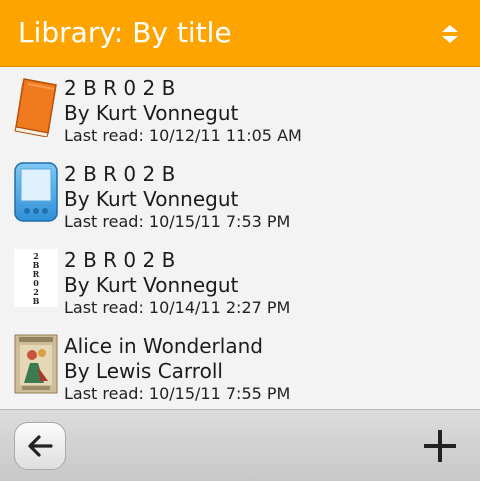  I want to click on plus-icon, so click(440, 446).